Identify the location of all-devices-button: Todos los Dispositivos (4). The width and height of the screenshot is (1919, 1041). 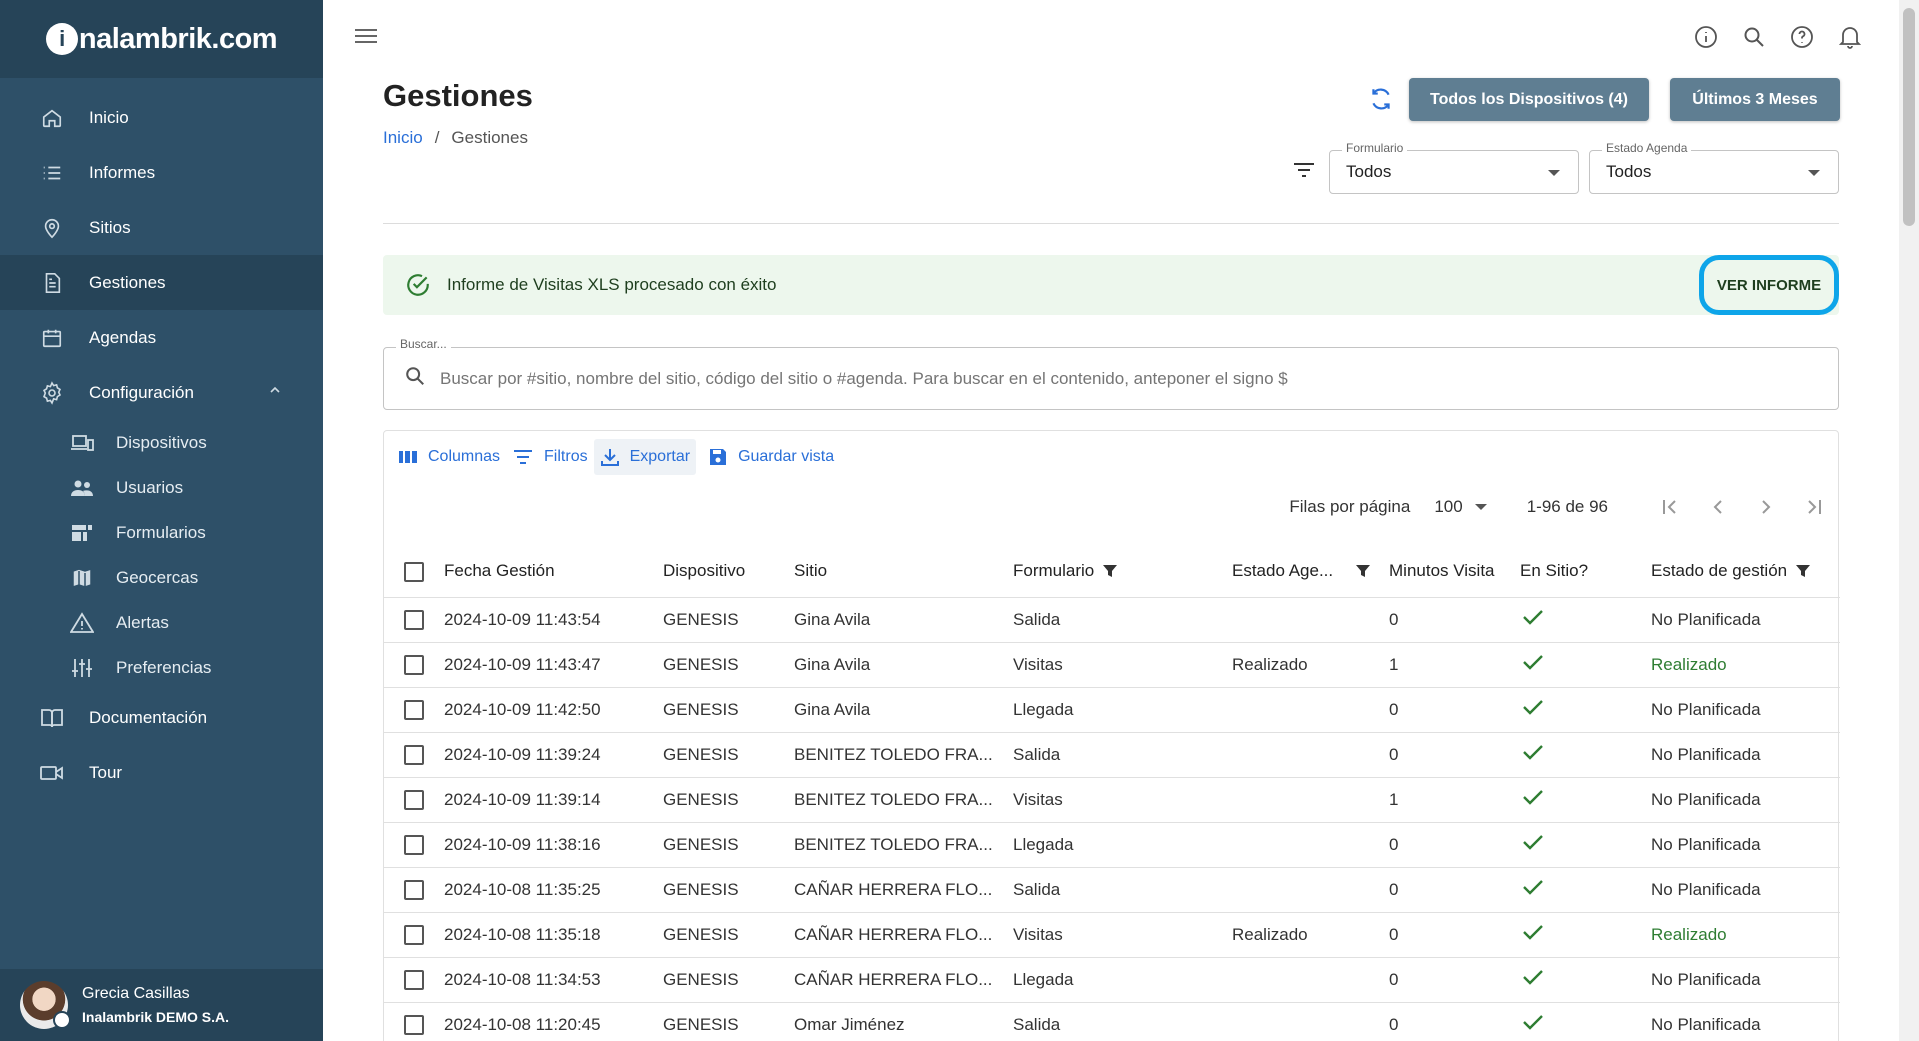
(1529, 99).